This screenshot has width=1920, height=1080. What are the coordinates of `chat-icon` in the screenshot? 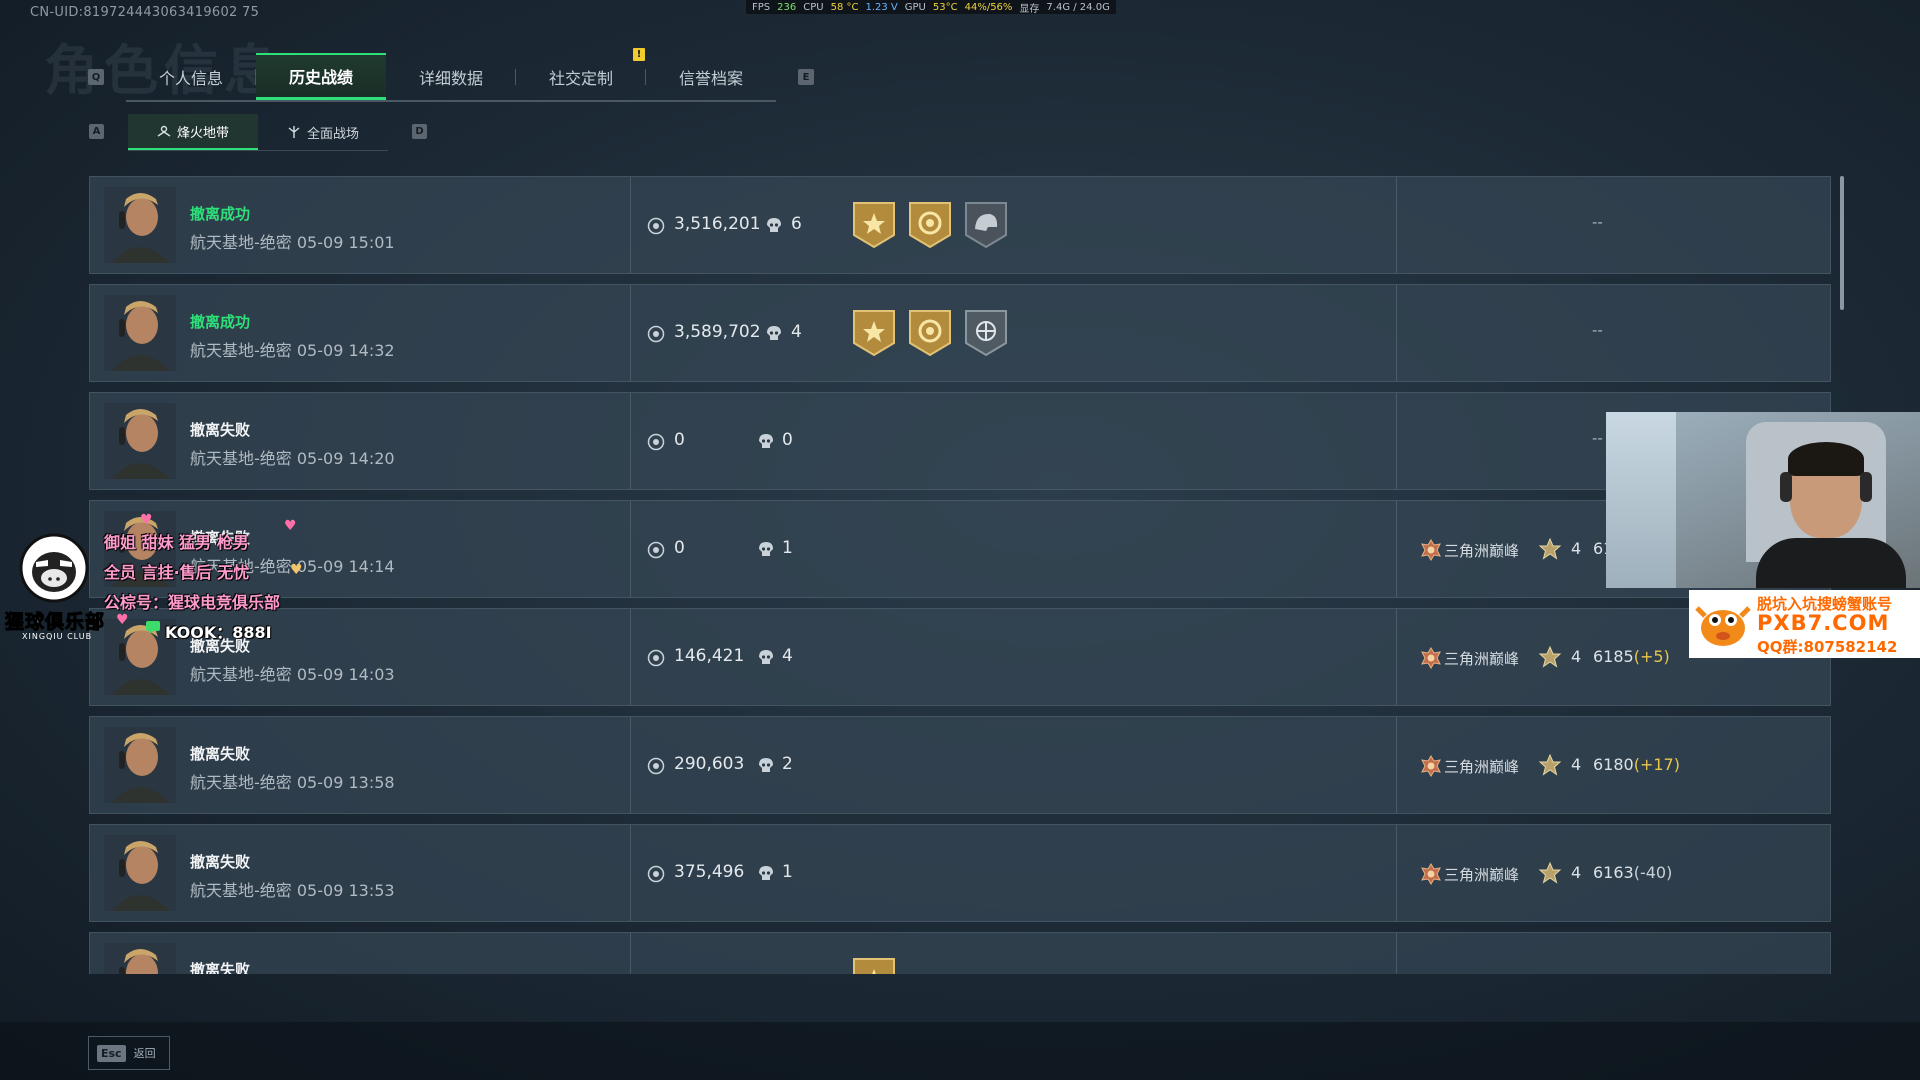 It's located at (153, 627).